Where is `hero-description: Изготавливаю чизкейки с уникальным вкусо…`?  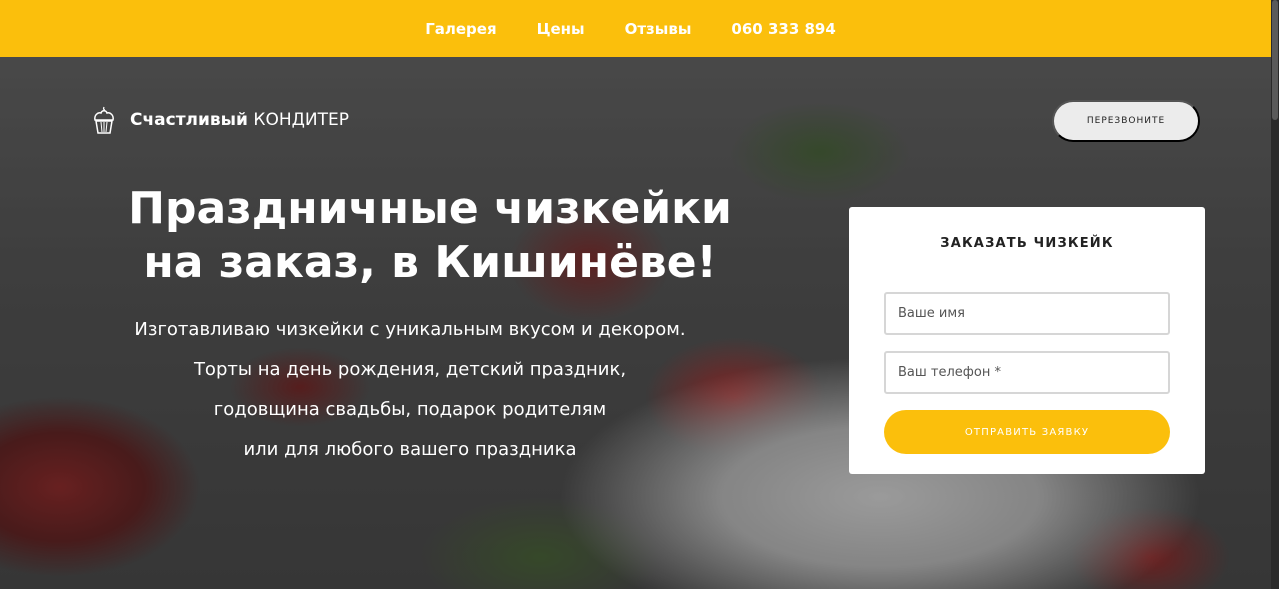 hero-description: Изготавливаю чизкейки с уникальным вкусо… is located at coordinates (410, 390).